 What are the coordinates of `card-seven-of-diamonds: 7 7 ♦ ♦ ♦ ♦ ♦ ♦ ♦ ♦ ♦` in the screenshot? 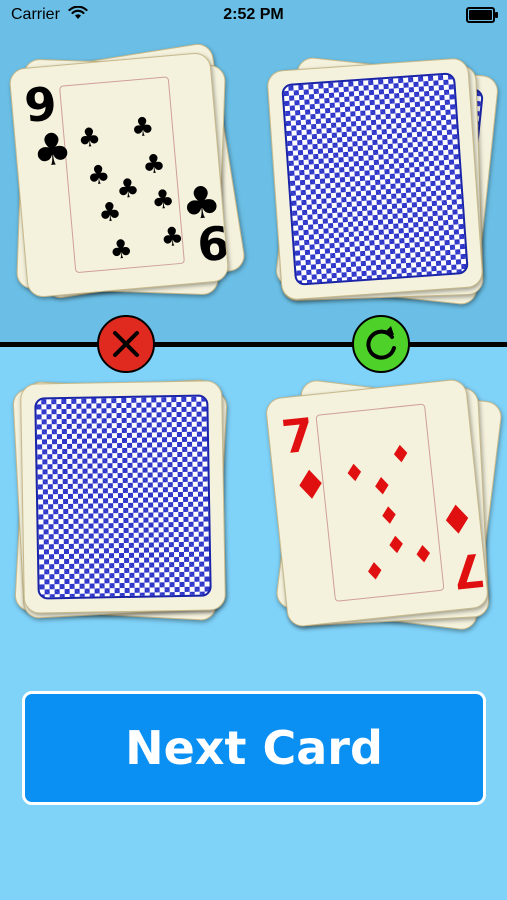 It's located at (377, 503).